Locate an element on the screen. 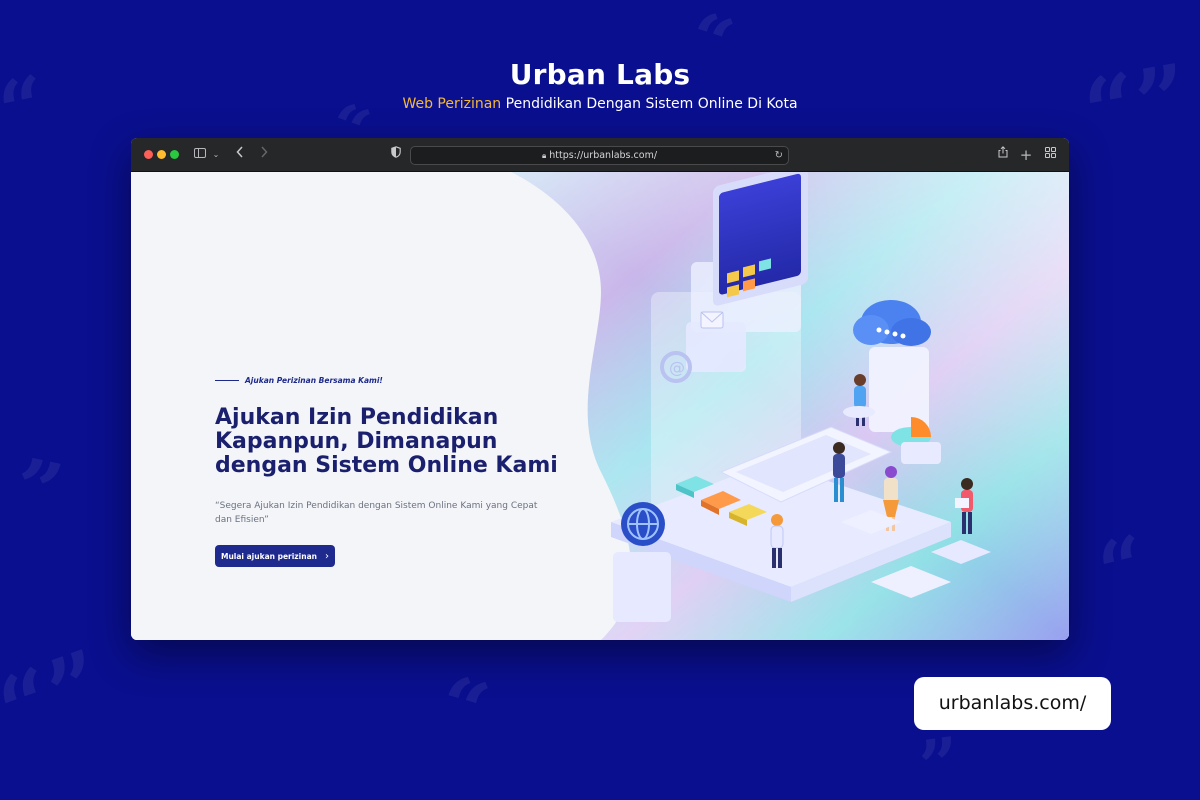 Image resolution: width=1200 pixels, height=800 pixels. shield-icon is located at coordinates (396, 155).